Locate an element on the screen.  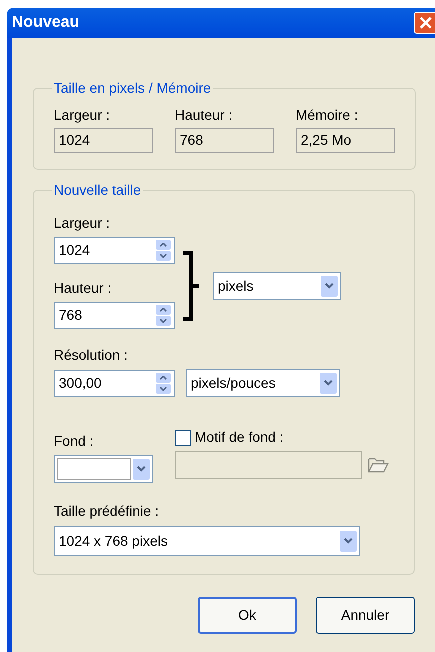
field-label: Motif de fond : is located at coordinates (239, 437).